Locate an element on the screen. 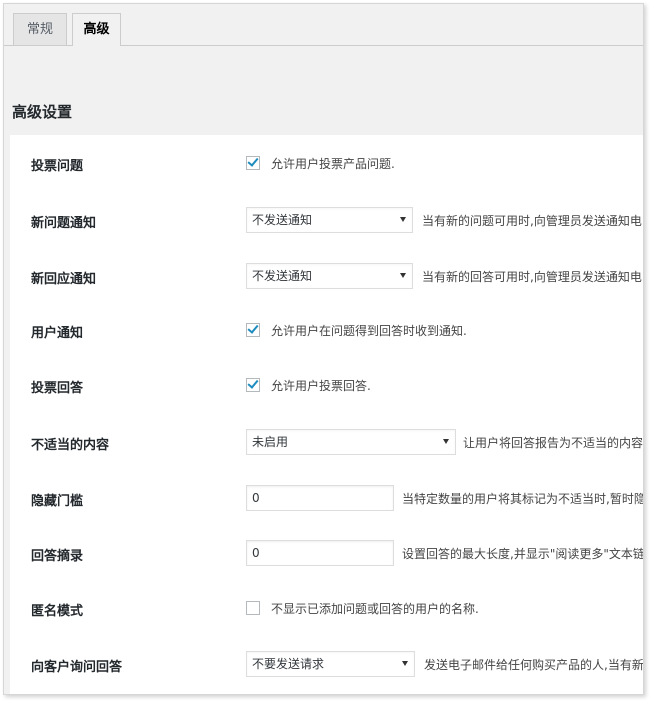  field-new-answer-notify: 不发送通知 当有新的回答可用时,向管理员发送通知电 is located at coordinates (444, 277).